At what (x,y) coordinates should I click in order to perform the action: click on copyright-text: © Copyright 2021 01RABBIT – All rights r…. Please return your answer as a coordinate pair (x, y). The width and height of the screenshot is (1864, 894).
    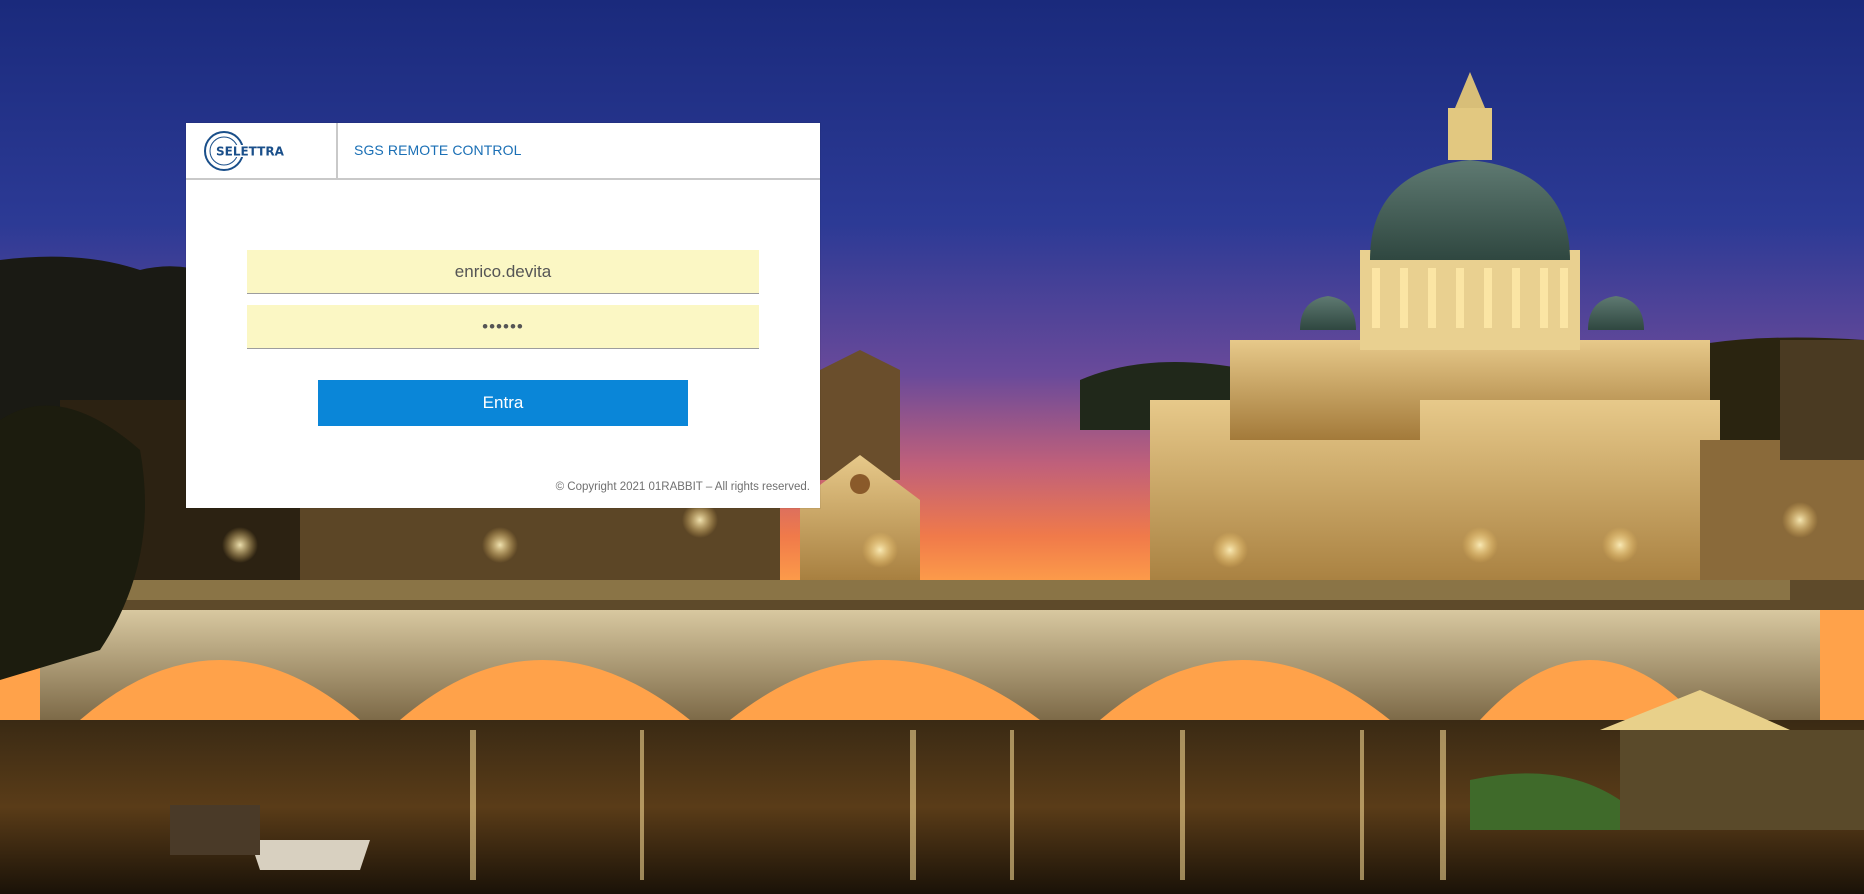
    Looking at the image, I should click on (682, 487).